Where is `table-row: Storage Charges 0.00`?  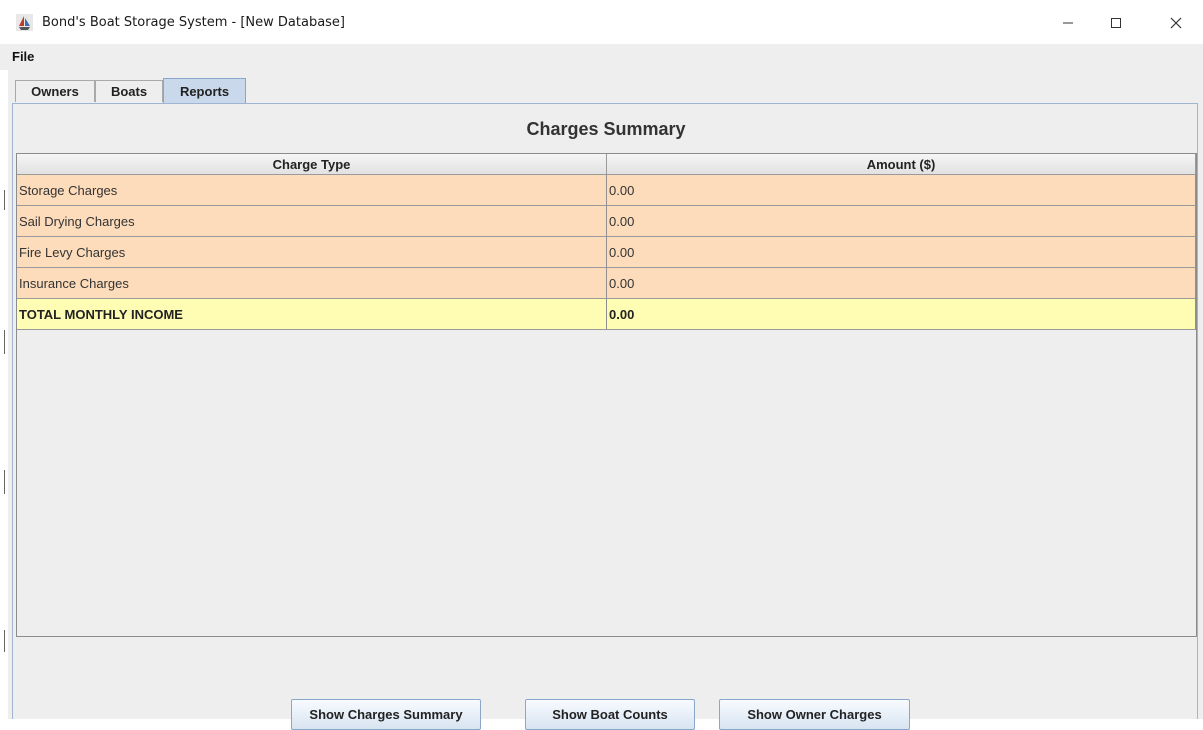 table-row: Storage Charges 0.00 is located at coordinates (606, 190).